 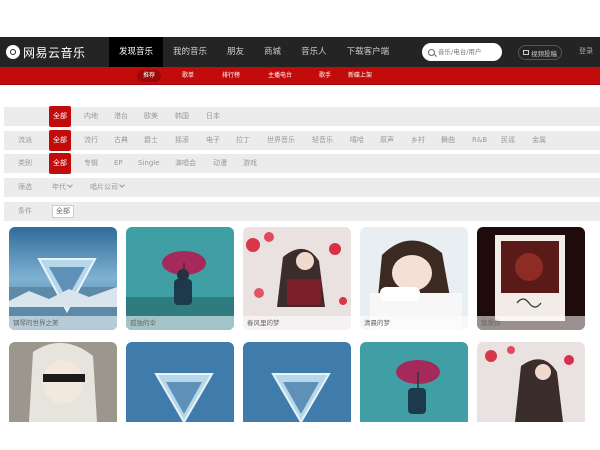 What do you see at coordinates (544, 53) in the screenshot?
I see `upload-label: 视频投稿` at bounding box center [544, 53].